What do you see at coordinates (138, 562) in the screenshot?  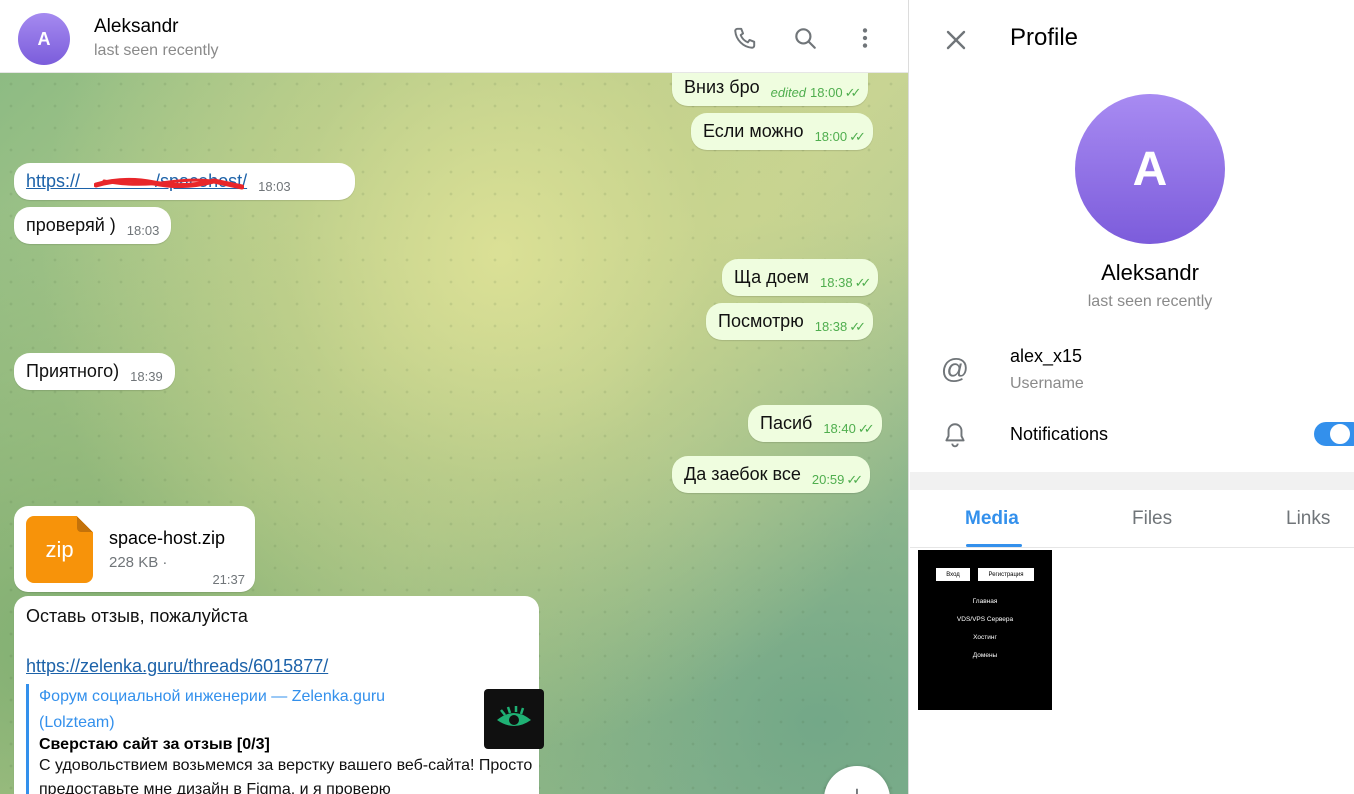 I see `file-size: 228 KB ·` at bounding box center [138, 562].